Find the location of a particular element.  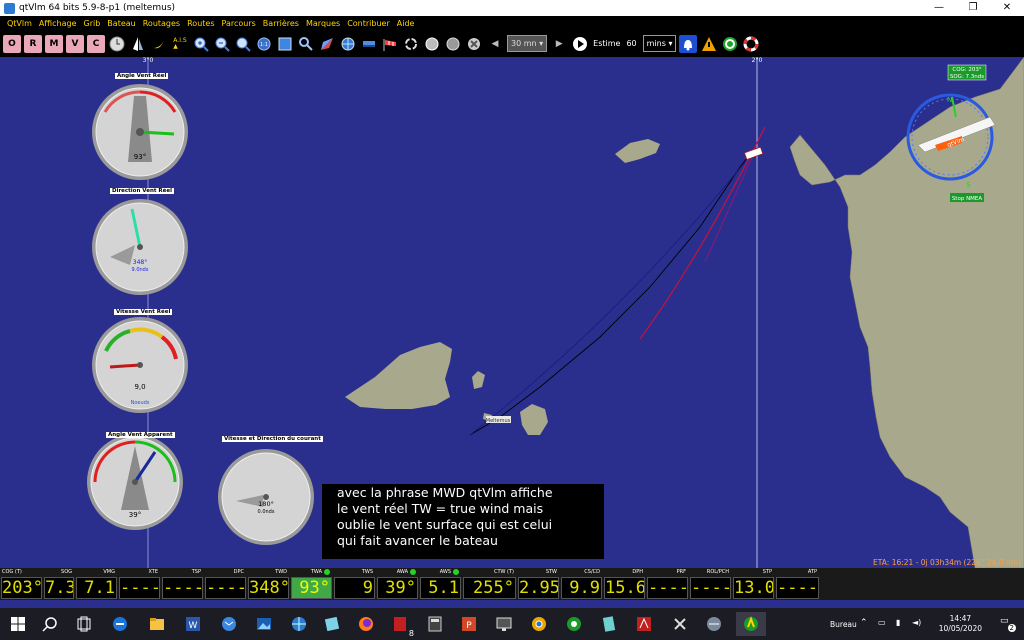

menu-qtvlm: QtVlm is located at coordinates (19, 23).